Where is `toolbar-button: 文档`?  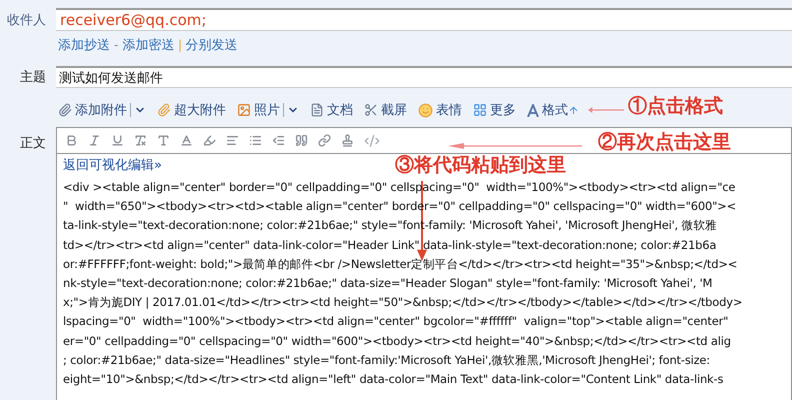
toolbar-button: 文档 is located at coordinates (331, 110).